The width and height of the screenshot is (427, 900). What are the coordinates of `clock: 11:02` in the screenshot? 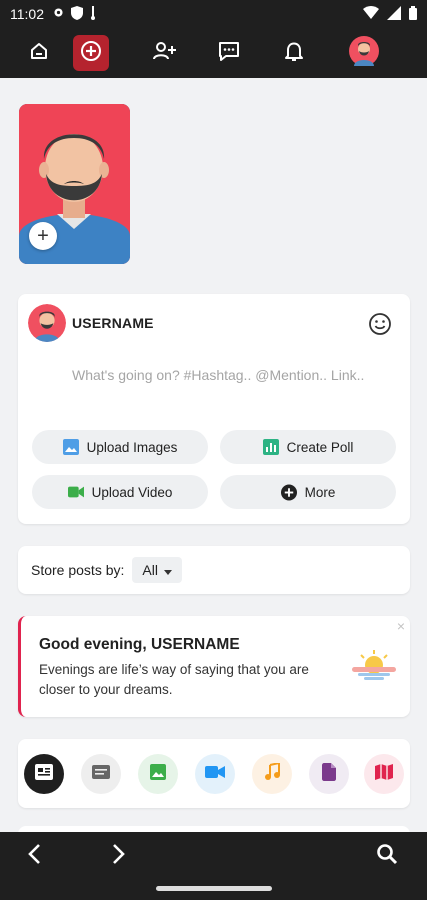 It's located at (27, 14).